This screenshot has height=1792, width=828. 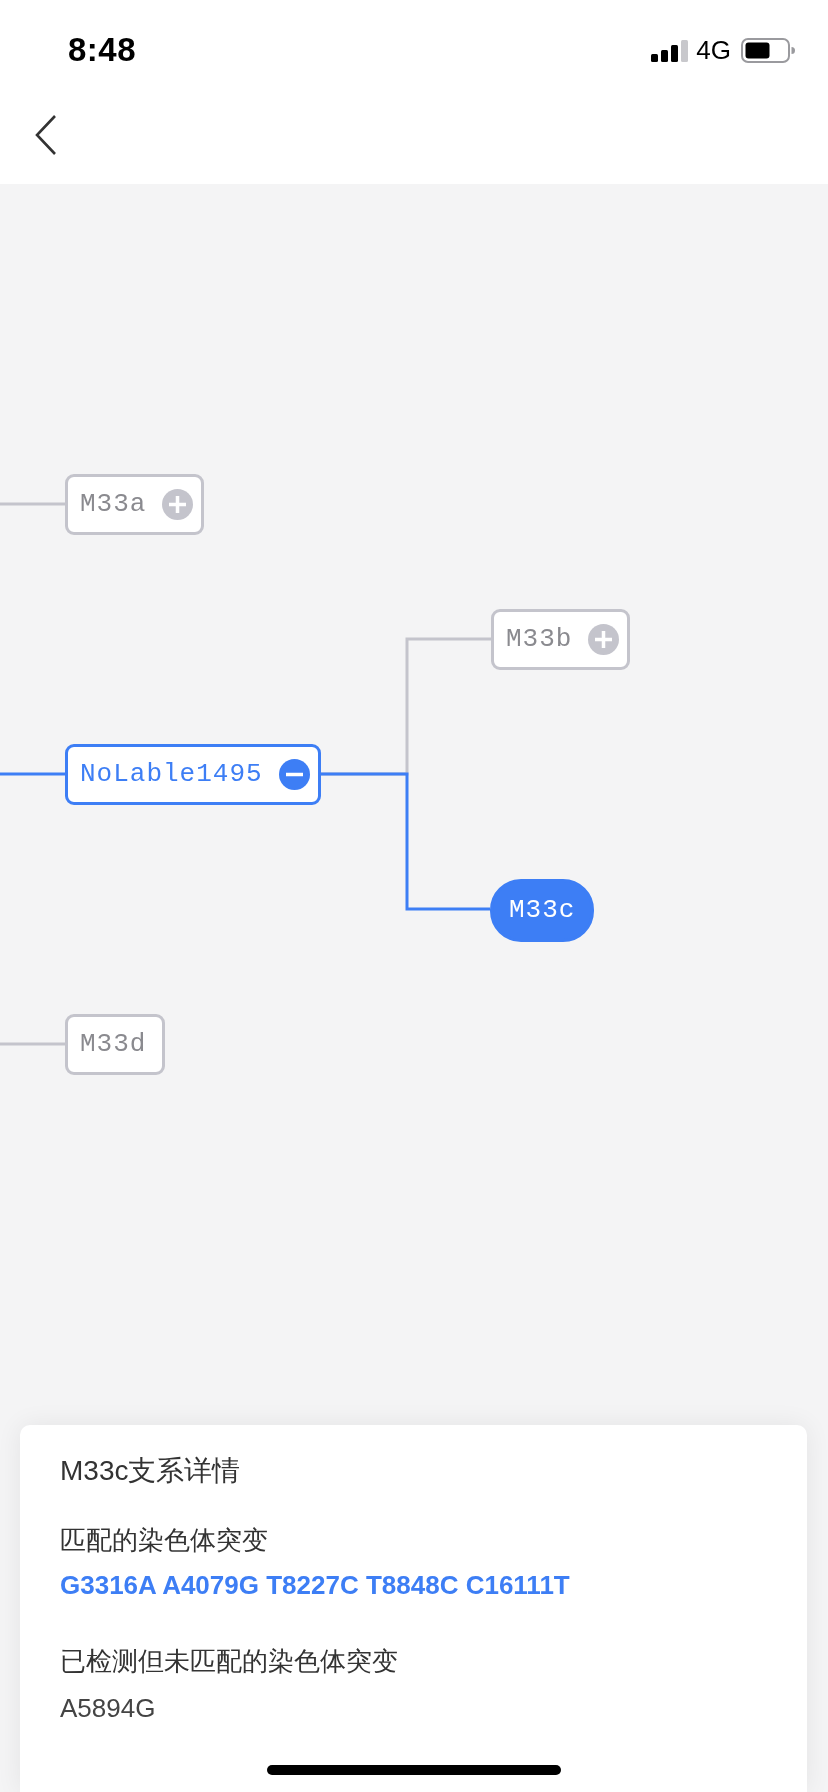 I want to click on tree-node: M33d, so click(x=115, y=1044).